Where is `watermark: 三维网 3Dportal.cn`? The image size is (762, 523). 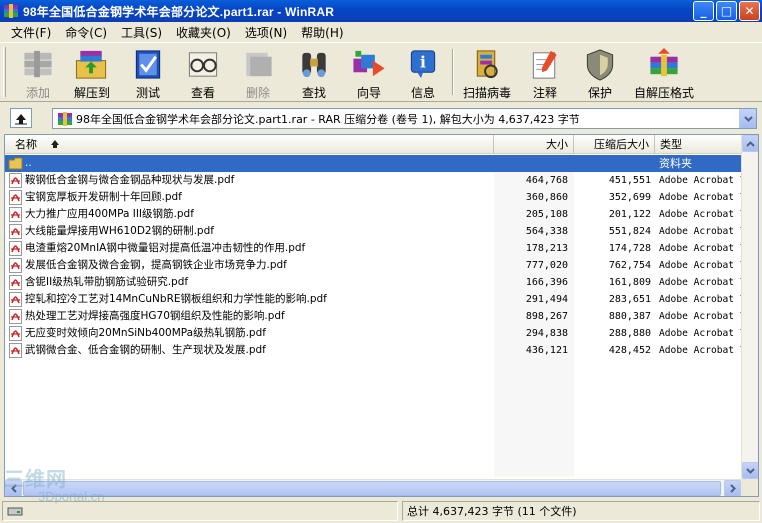
watermark: 三维网 3Dportal.cn is located at coordinates (54, 487).